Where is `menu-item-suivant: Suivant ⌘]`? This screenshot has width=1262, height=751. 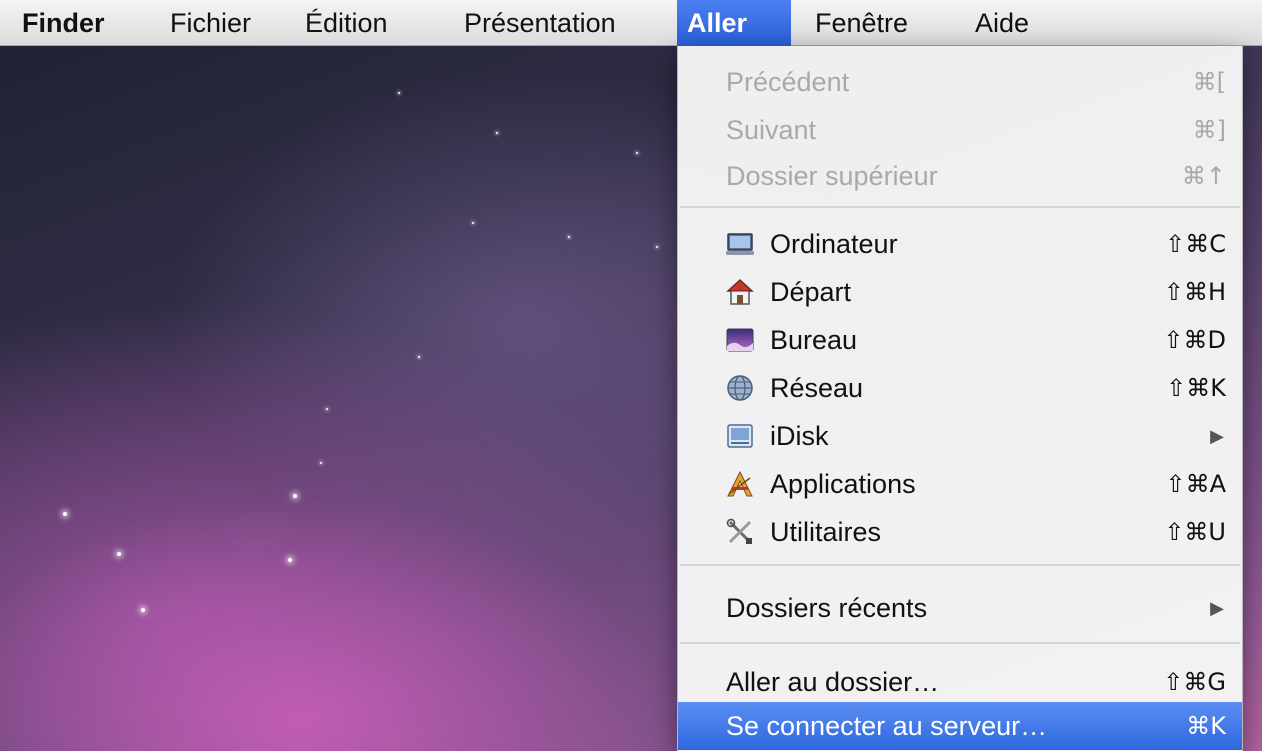 menu-item-suivant: Suivant ⌘] is located at coordinates (960, 130).